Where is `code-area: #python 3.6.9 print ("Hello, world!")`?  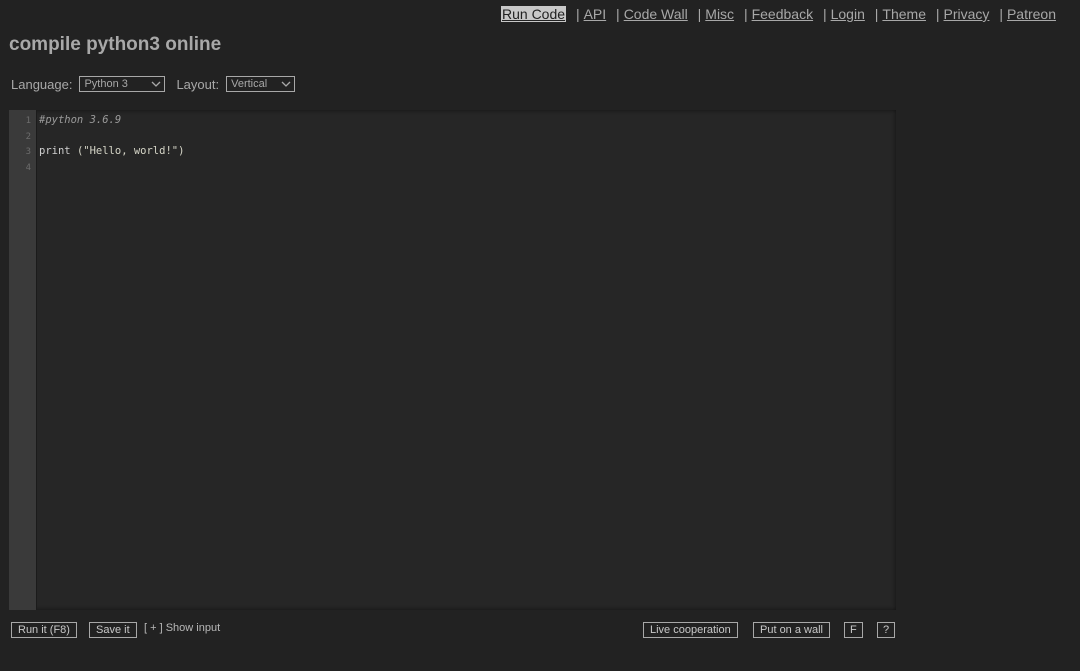 code-area: #python 3.6.9 print ("Hello, world!") is located at coordinates (111, 144).